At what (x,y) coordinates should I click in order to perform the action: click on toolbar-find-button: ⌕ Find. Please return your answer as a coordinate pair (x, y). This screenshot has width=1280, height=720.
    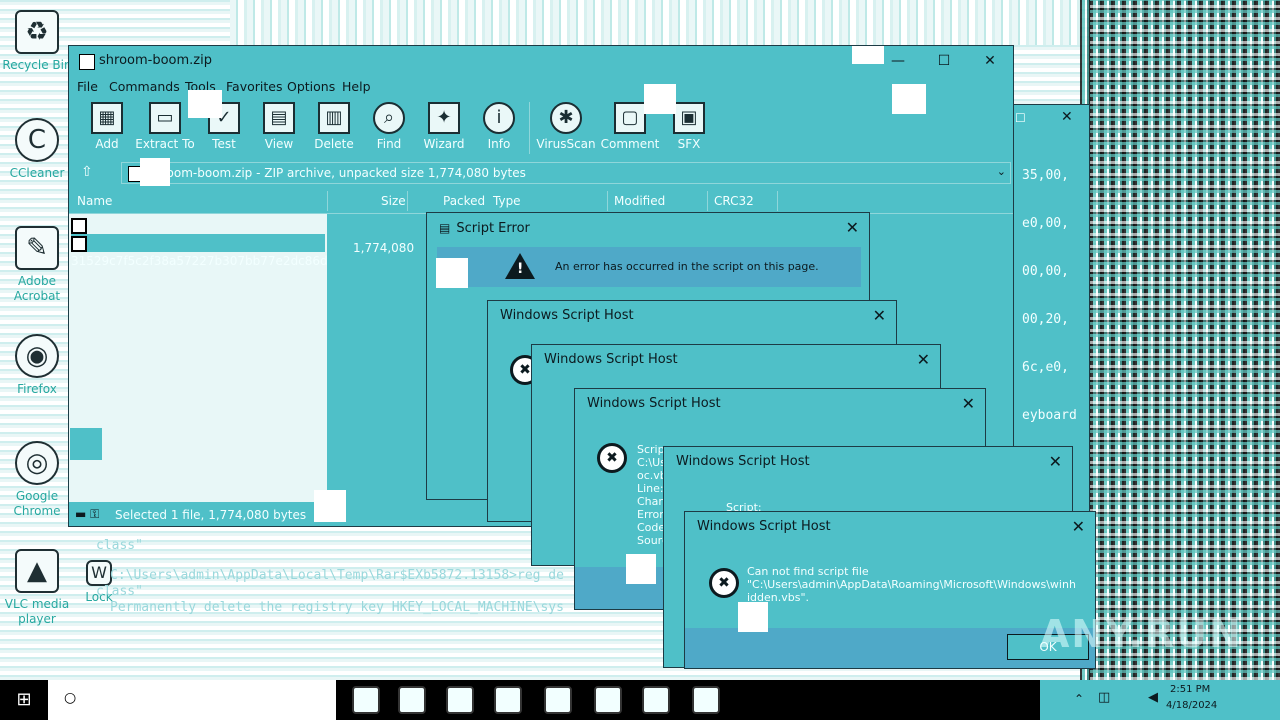
    Looking at the image, I should click on (389, 126).